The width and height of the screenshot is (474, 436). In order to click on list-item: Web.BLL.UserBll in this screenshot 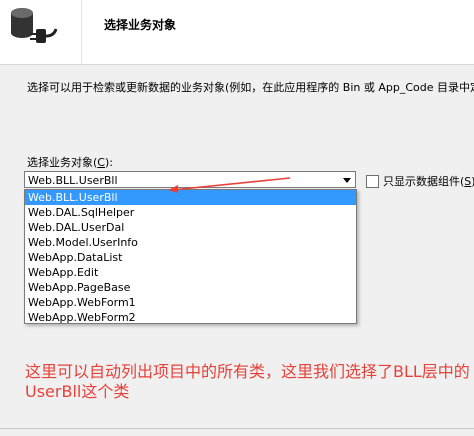, I will do `click(190, 197)`.